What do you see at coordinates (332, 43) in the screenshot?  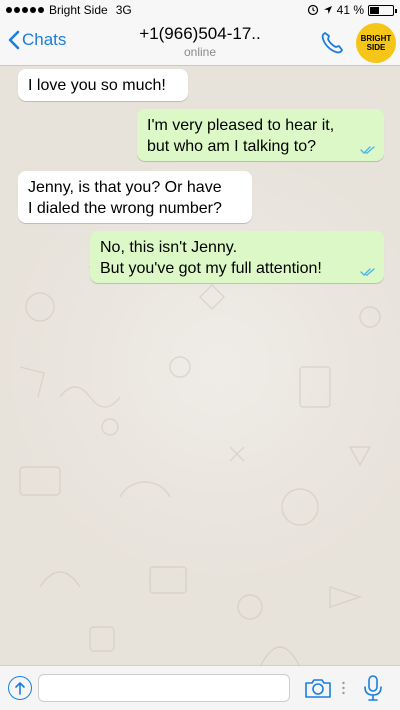 I see `phone-call-icon` at bounding box center [332, 43].